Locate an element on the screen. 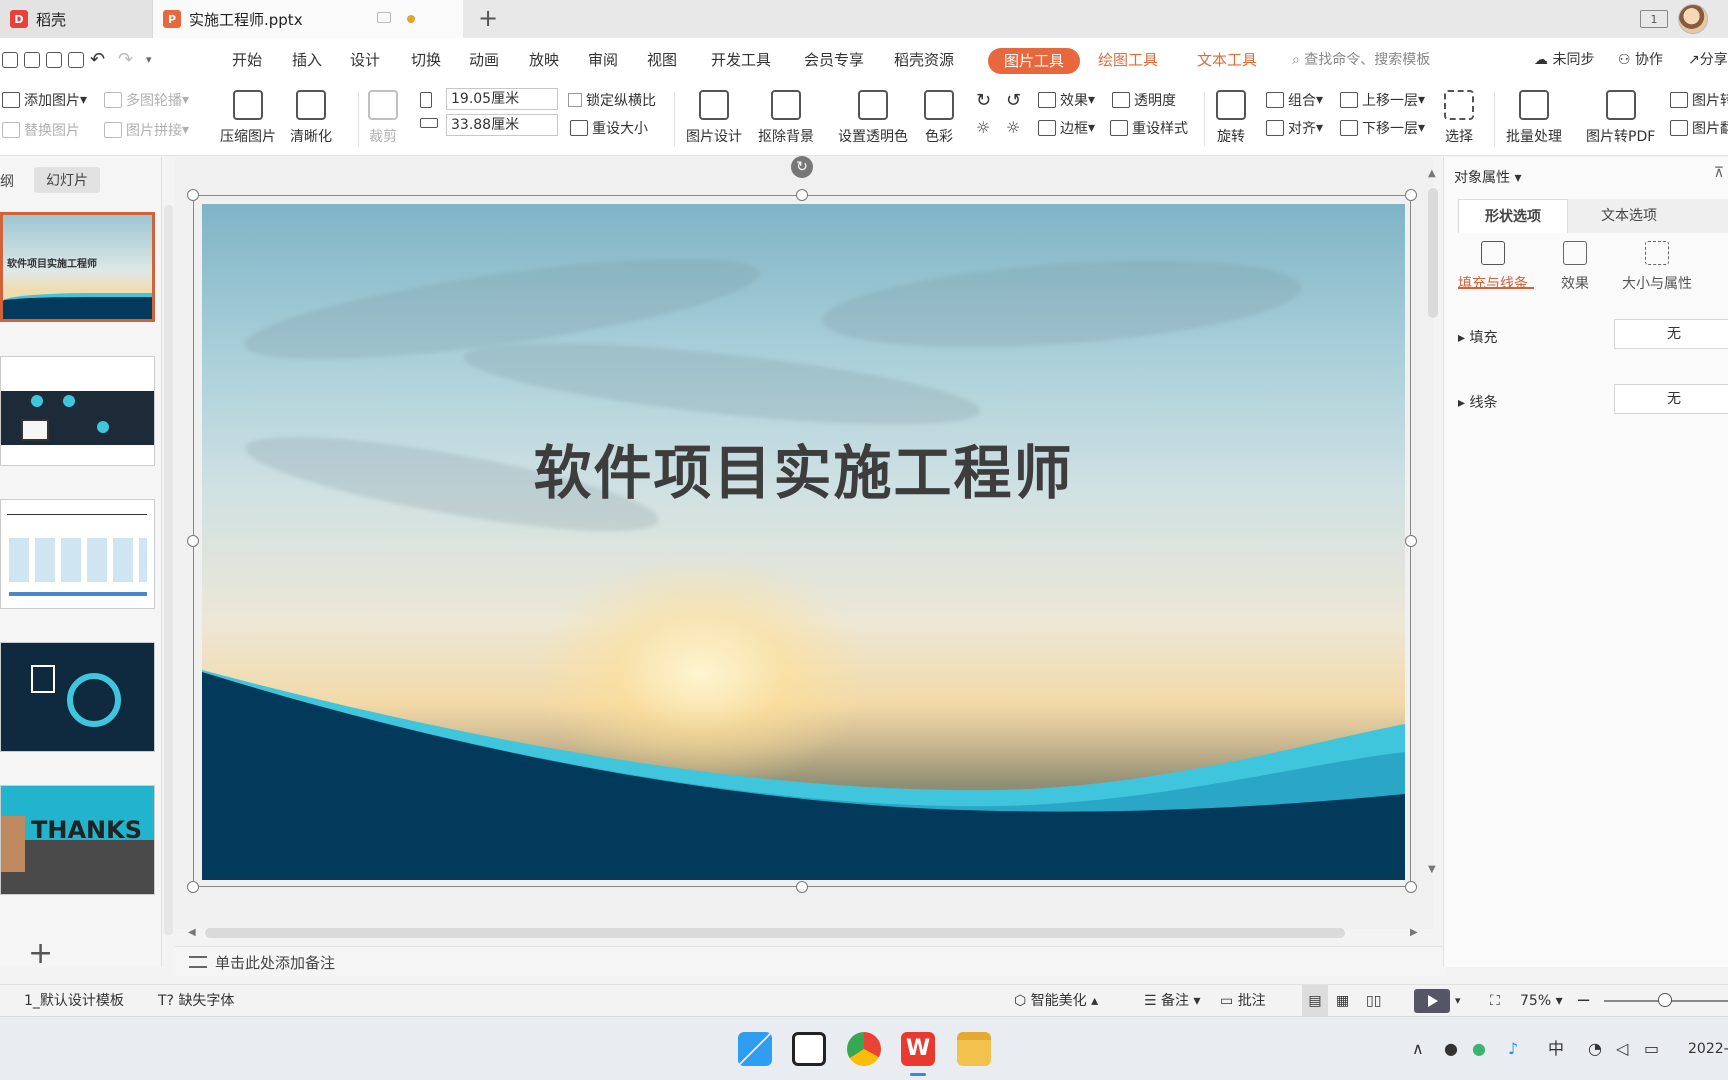 The image size is (1728, 1080). tab-slides: 幻灯片 is located at coordinates (67, 180).